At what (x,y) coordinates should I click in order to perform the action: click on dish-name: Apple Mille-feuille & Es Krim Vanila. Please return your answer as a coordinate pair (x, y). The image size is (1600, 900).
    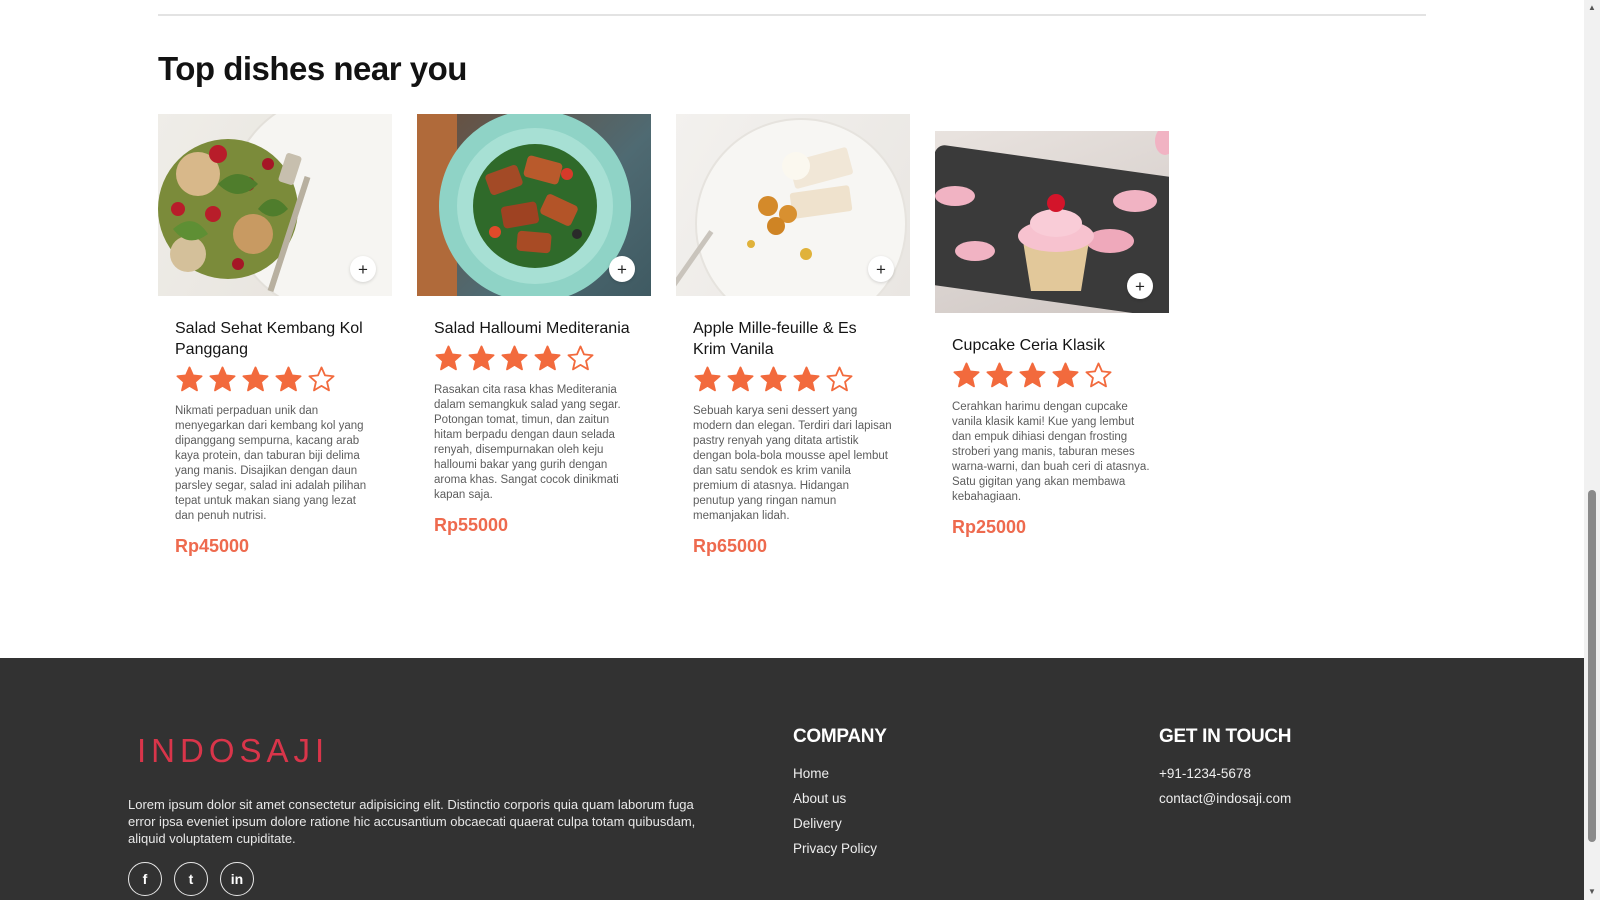
    Looking at the image, I should click on (775, 339).